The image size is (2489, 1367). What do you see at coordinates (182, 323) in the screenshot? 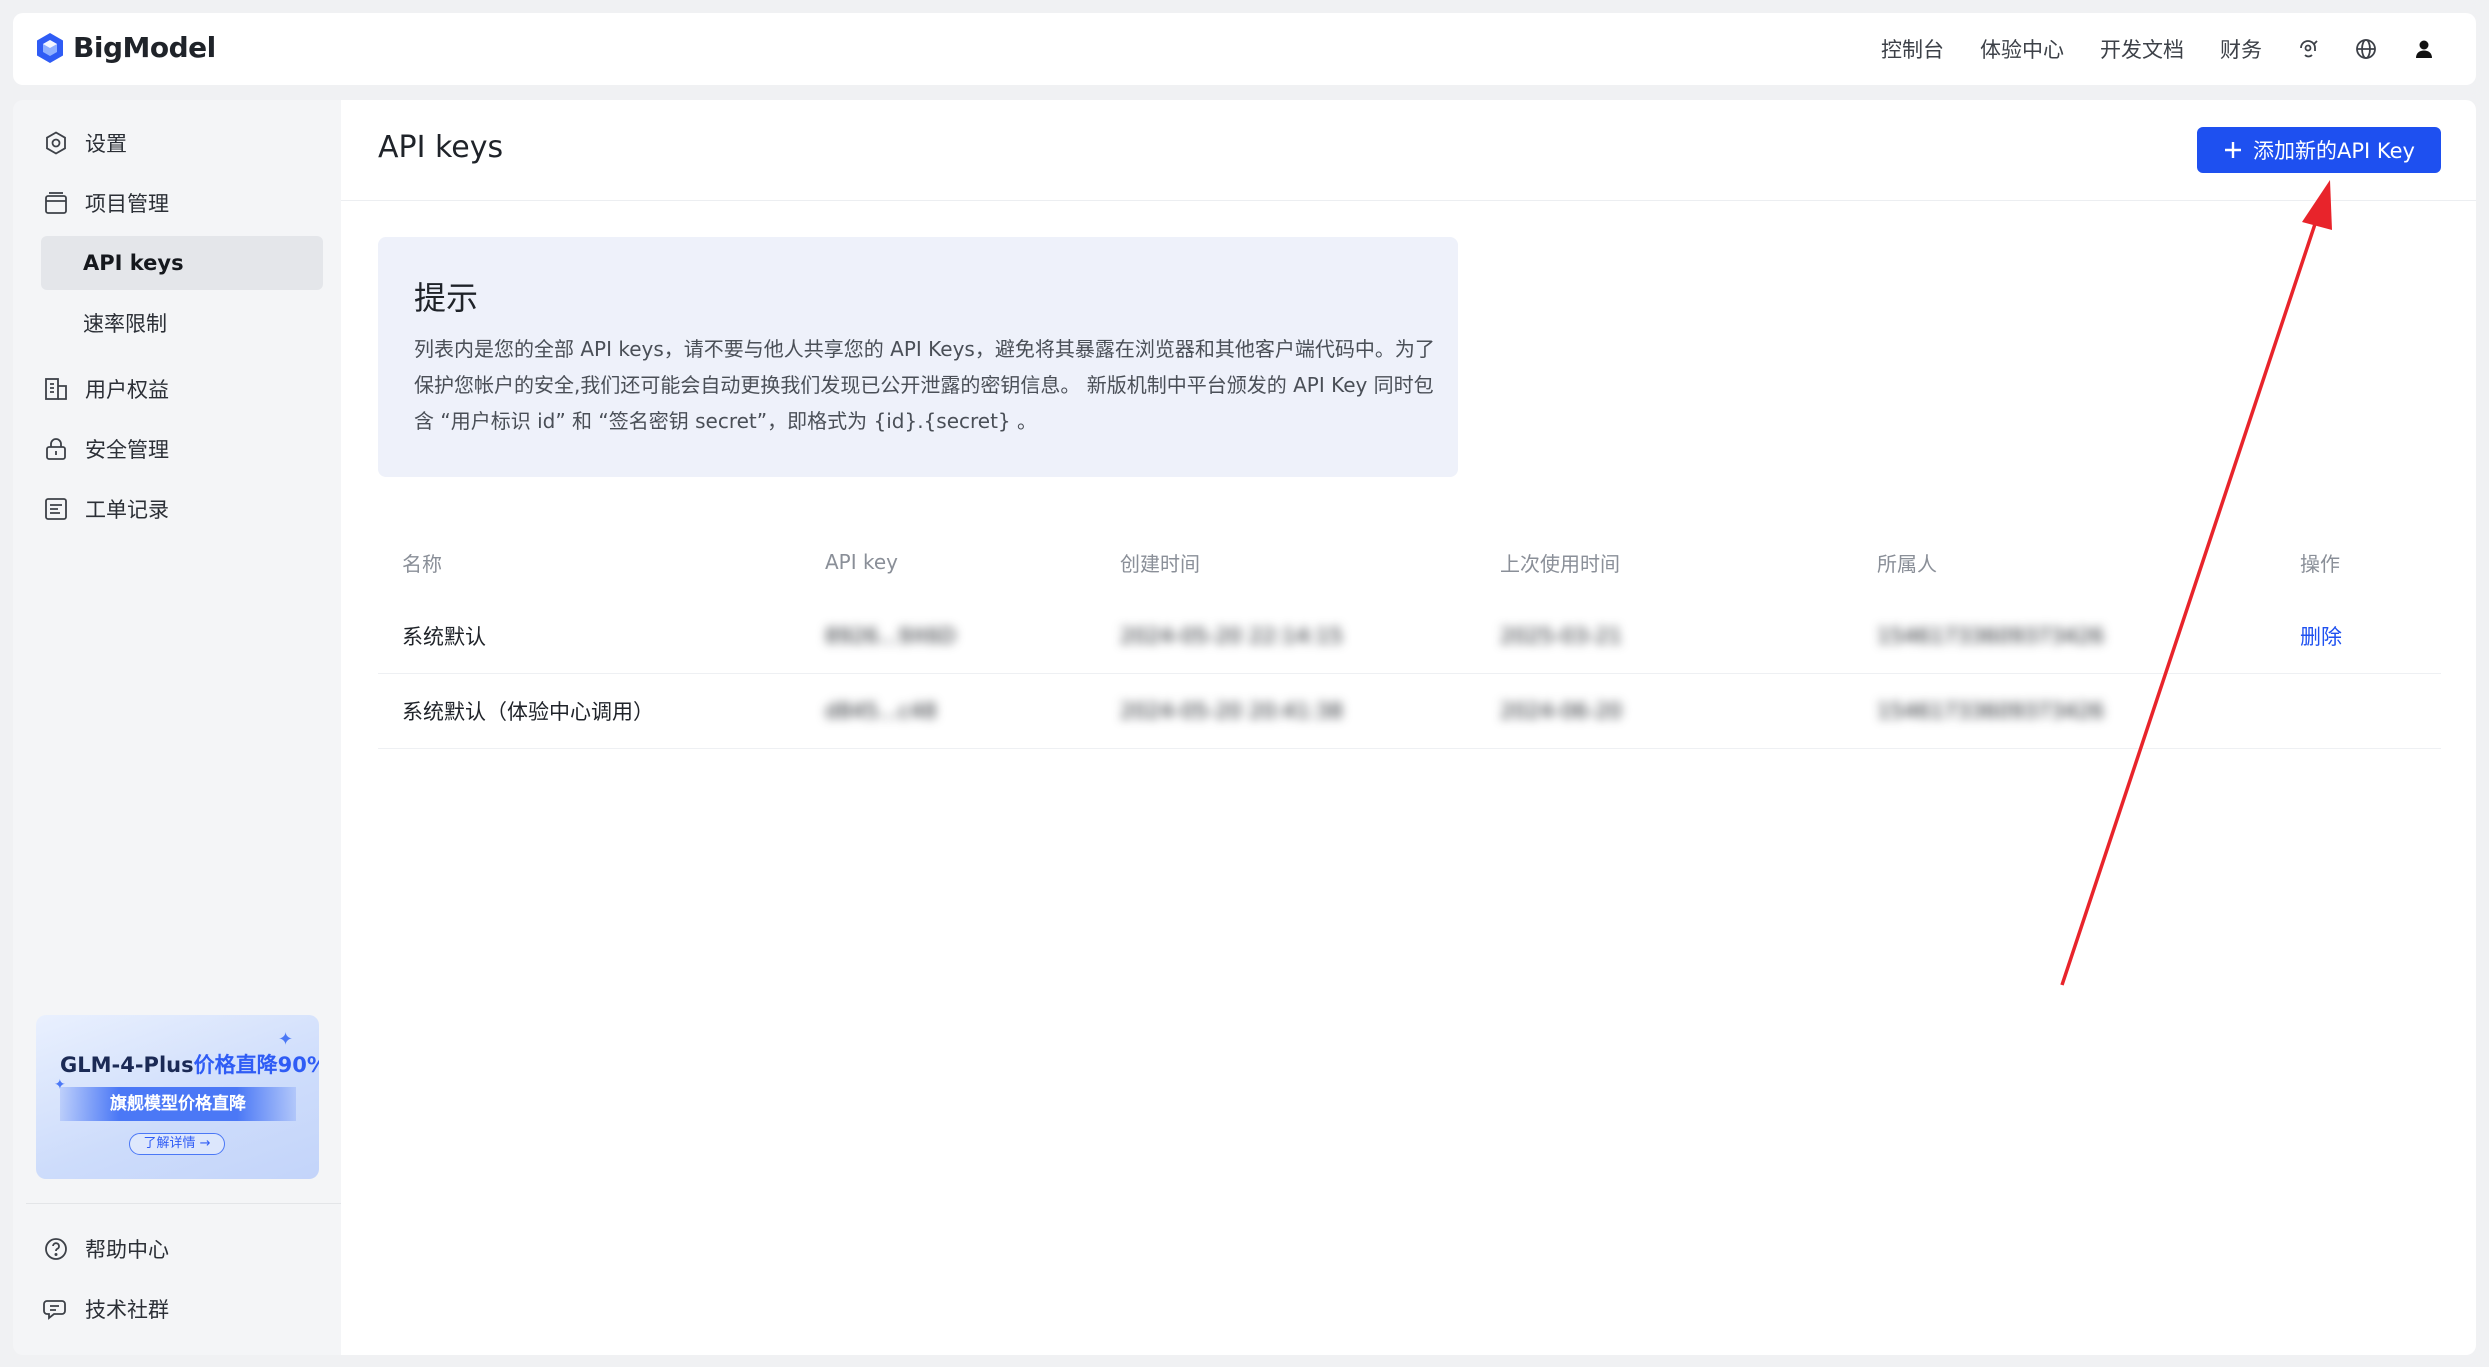
I see `sidebar-subitem-rate-limit: 速率限制` at bounding box center [182, 323].